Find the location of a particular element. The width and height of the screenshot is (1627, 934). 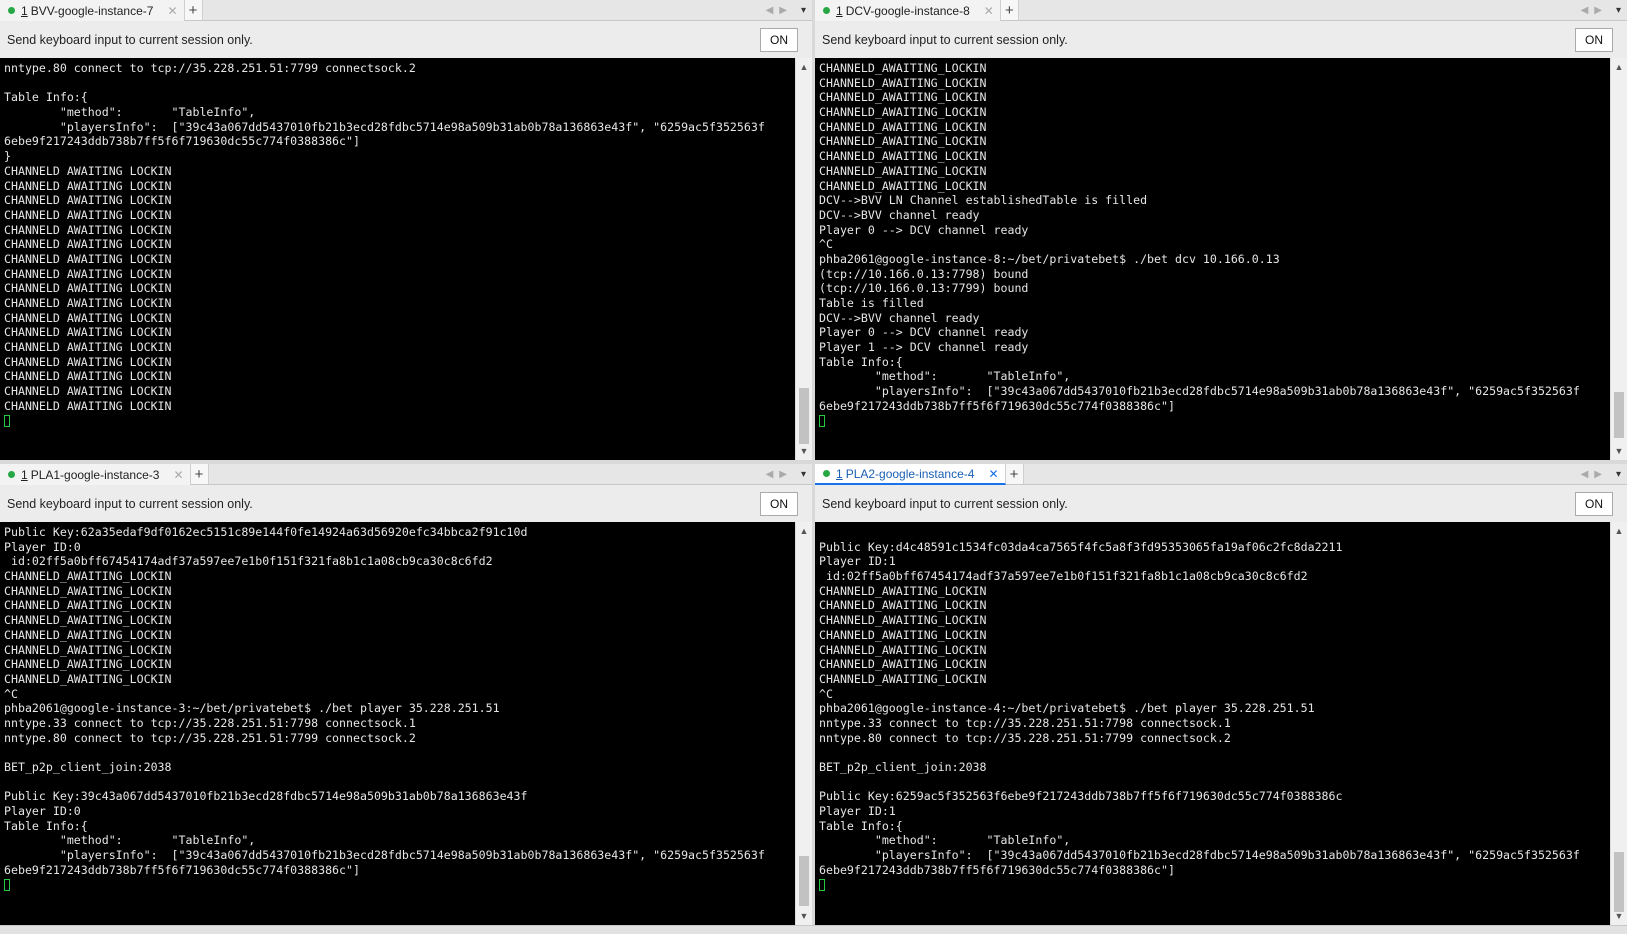

terminal-line: "method": "TableInfo", is located at coordinates (945, 840).